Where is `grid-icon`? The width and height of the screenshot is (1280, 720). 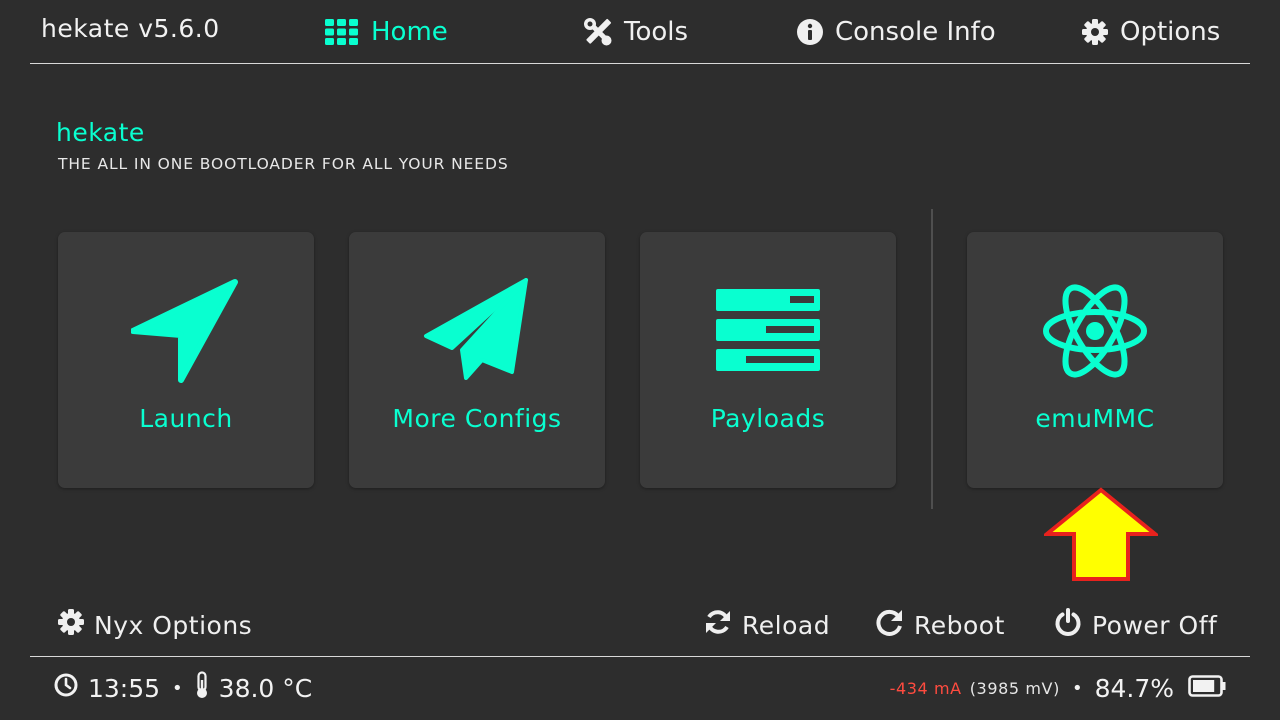
grid-icon is located at coordinates (342, 32).